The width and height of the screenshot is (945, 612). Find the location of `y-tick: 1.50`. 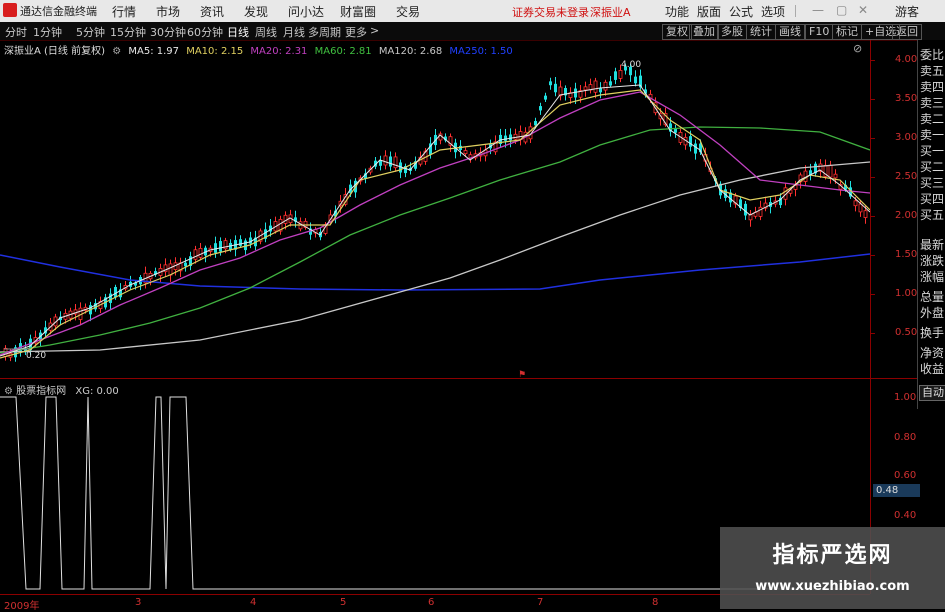

y-tick: 1.50 is located at coordinates (906, 254).